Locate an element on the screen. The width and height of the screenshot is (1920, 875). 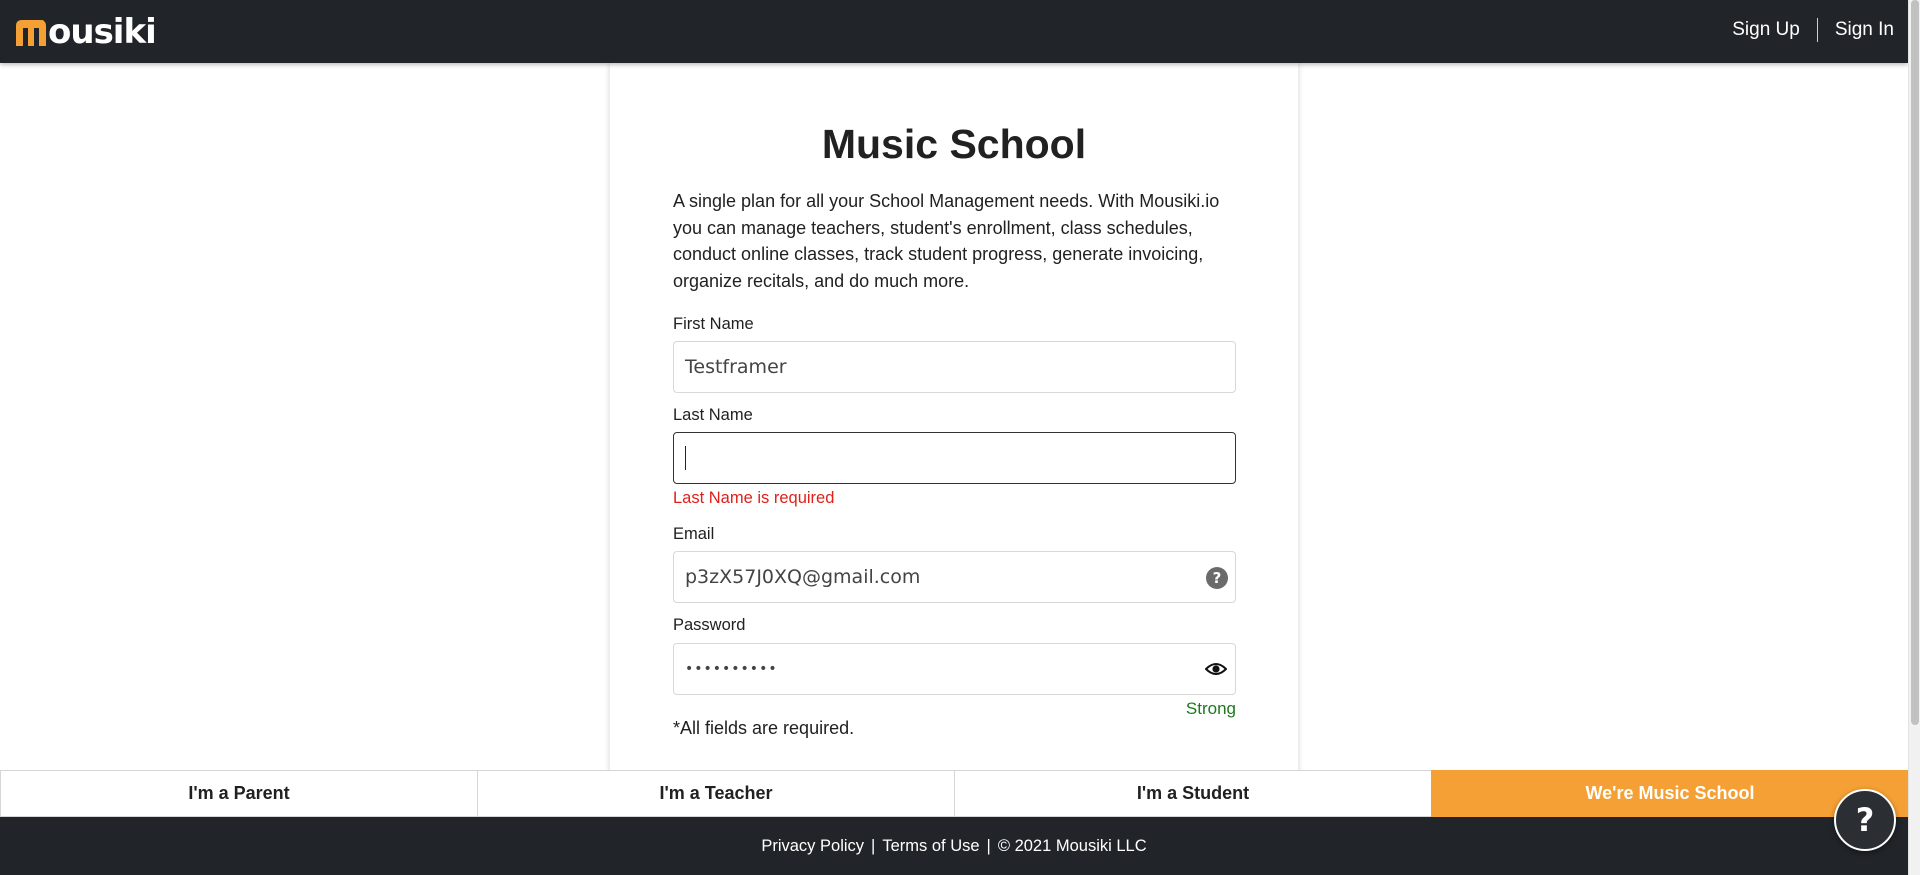
copyright-text: © 2021 Mousiki LLC is located at coordinates (1072, 845).